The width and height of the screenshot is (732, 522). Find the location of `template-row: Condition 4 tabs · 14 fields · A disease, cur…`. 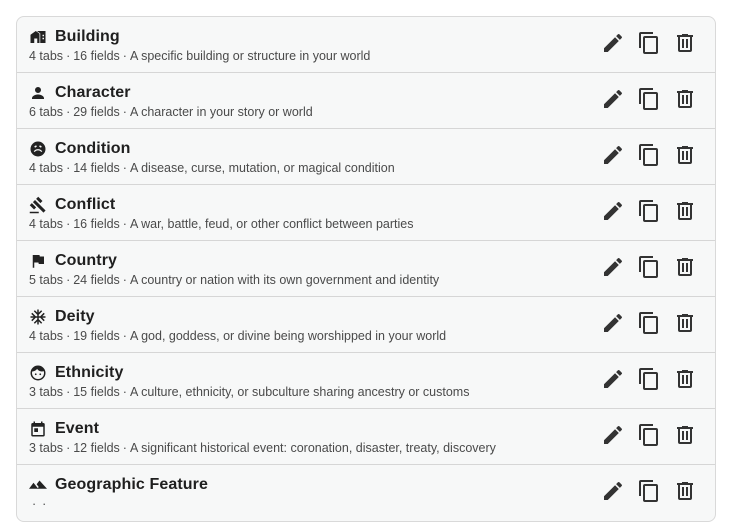

template-row: Condition 4 tabs · 14 fields · A disease, cur… is located at coordinates (366, 157).